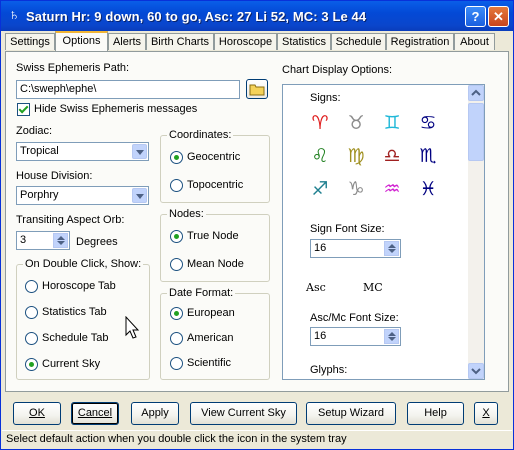  What do you see at coordinates (34, 131) in the screenshot?
I see `zodiac-label: Zodiac:` at bounding box center [34, 131].